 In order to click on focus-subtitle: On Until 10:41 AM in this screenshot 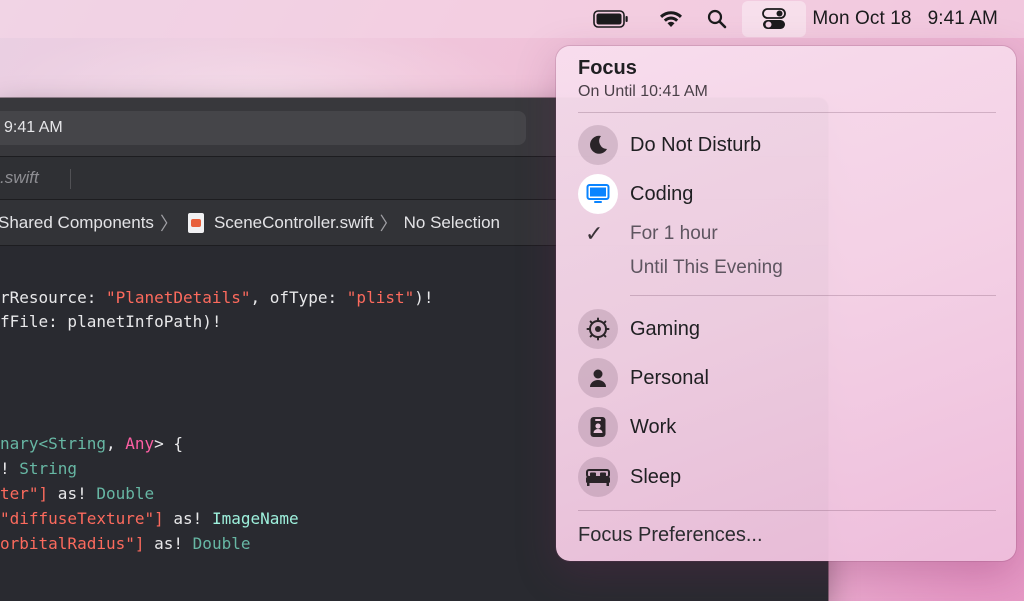, I will do `click(643, 91)`.